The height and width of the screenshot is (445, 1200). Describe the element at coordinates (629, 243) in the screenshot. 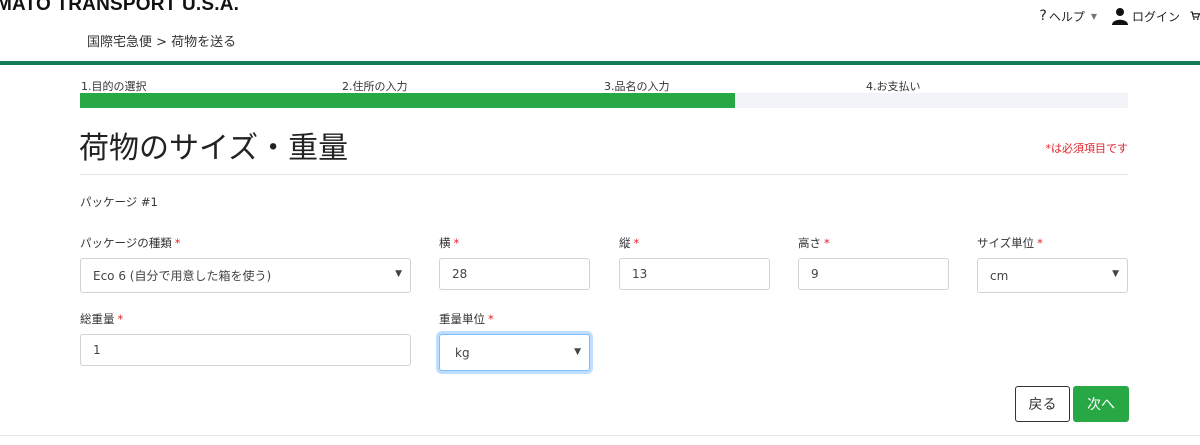

I see `length-label: 縦 *` at that location.